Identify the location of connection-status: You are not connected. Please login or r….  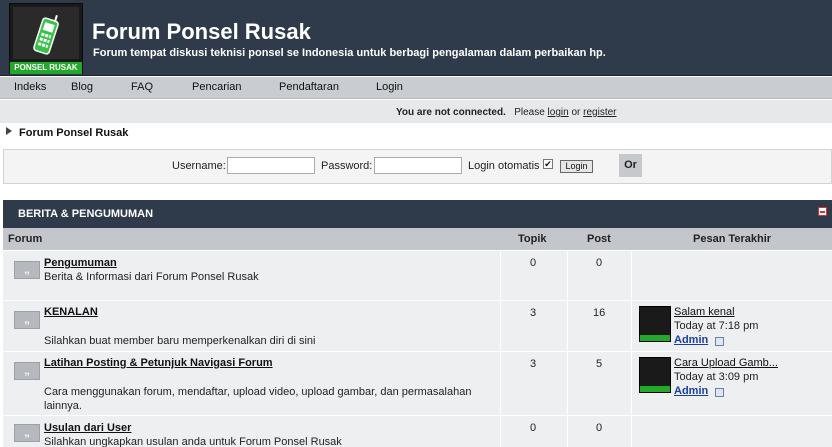
(506, 112).